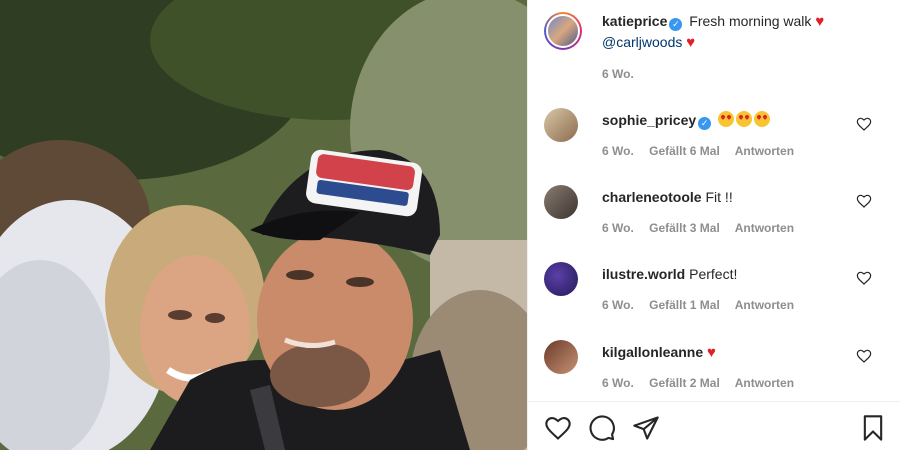 Image resolution: width=900 pixels, height=450 pixels. I want to click on commenter-username: charleneotoole, so click(652, 197).